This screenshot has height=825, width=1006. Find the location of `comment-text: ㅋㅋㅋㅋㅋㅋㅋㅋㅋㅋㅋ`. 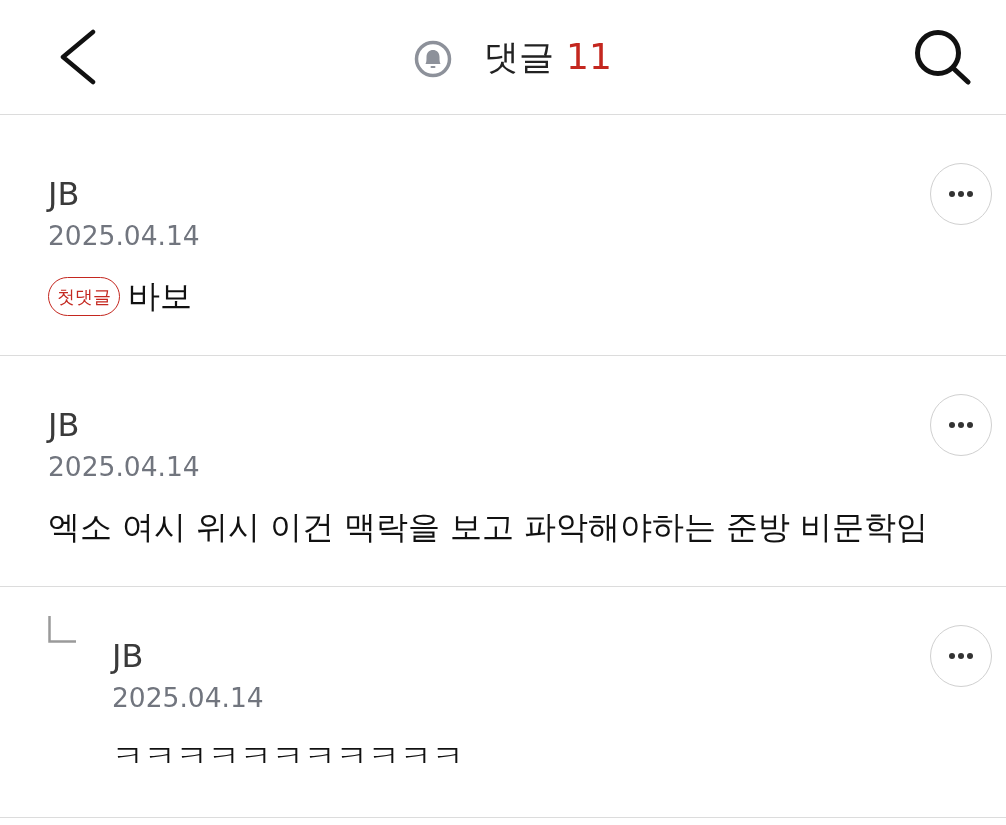

comment-text: ㅋㅋㅋㅋㅋㅋㅋㅋㅋㅋㅋ is located at coordinates (288, 756).